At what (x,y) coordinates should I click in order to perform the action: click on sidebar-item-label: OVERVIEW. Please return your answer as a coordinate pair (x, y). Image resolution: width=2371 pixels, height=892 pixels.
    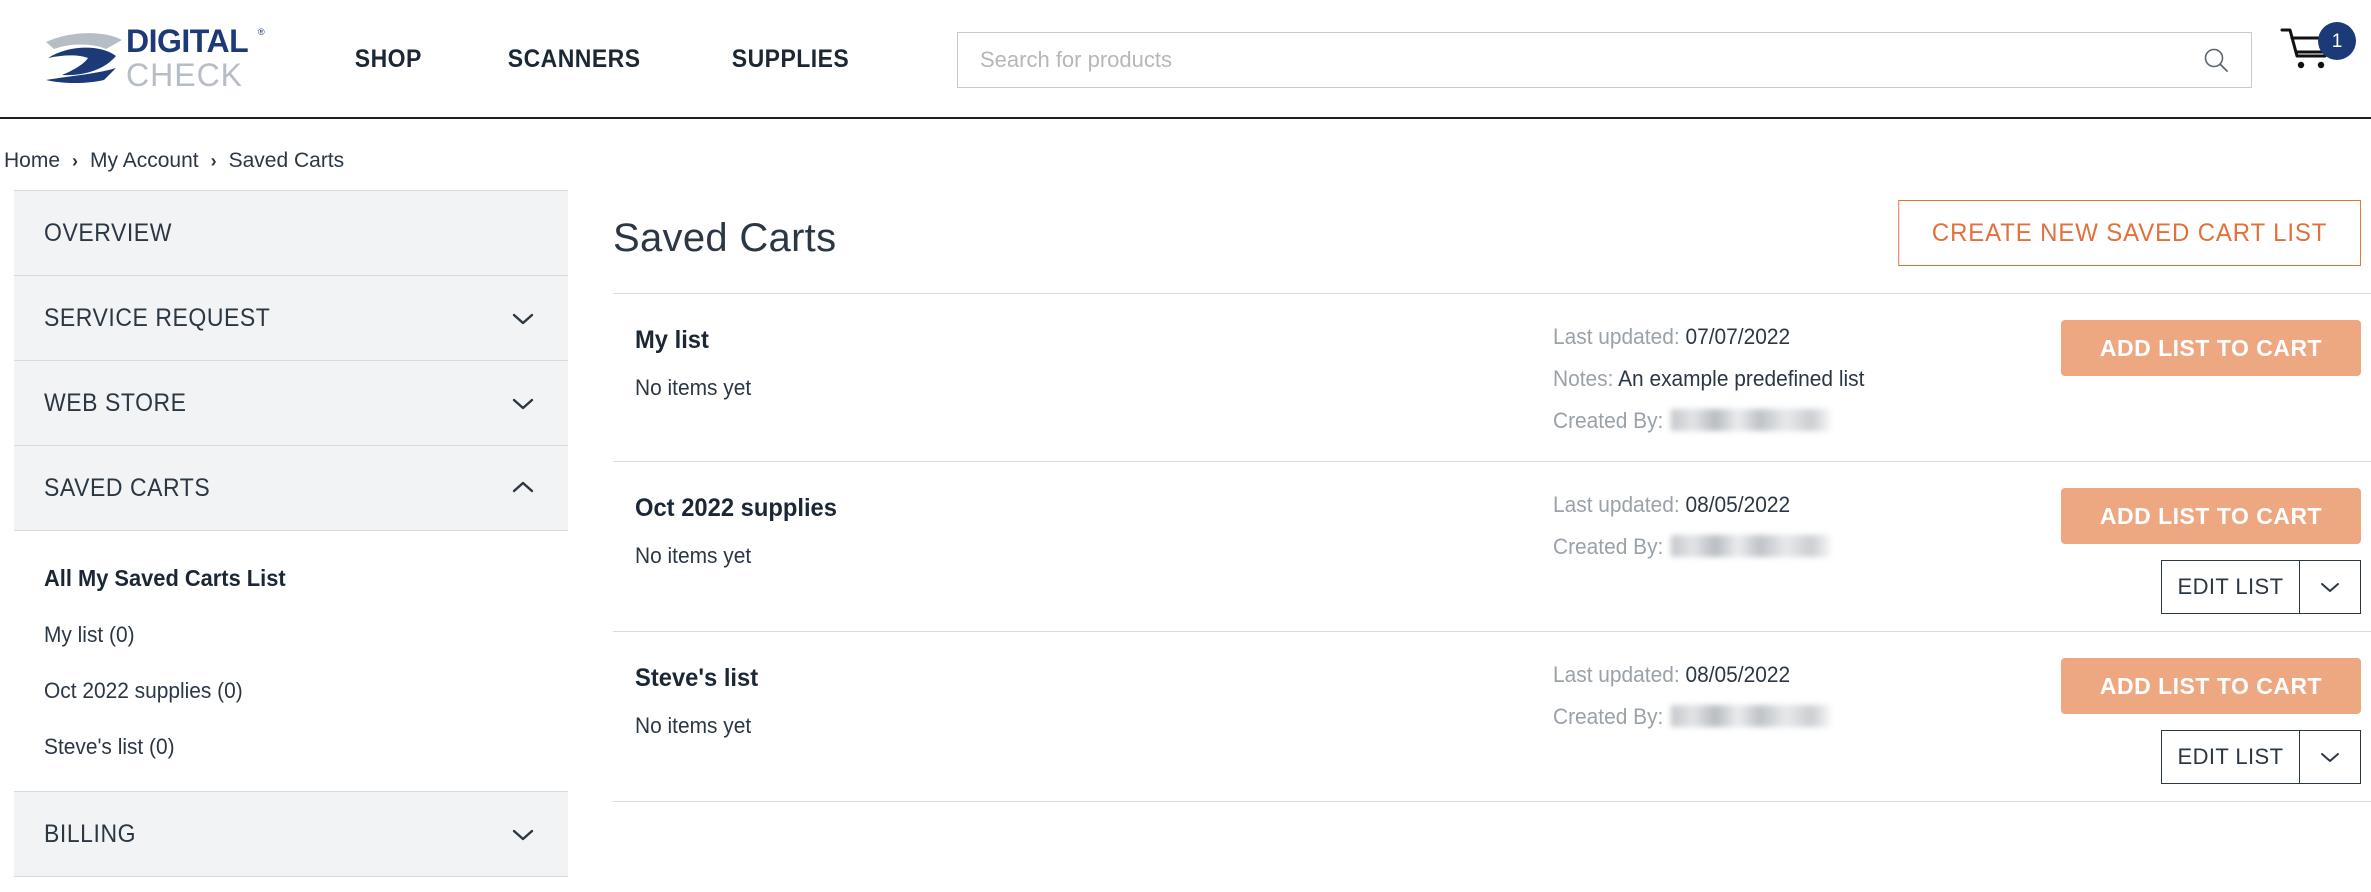
    Looking at the image, I should click on (108, 232).